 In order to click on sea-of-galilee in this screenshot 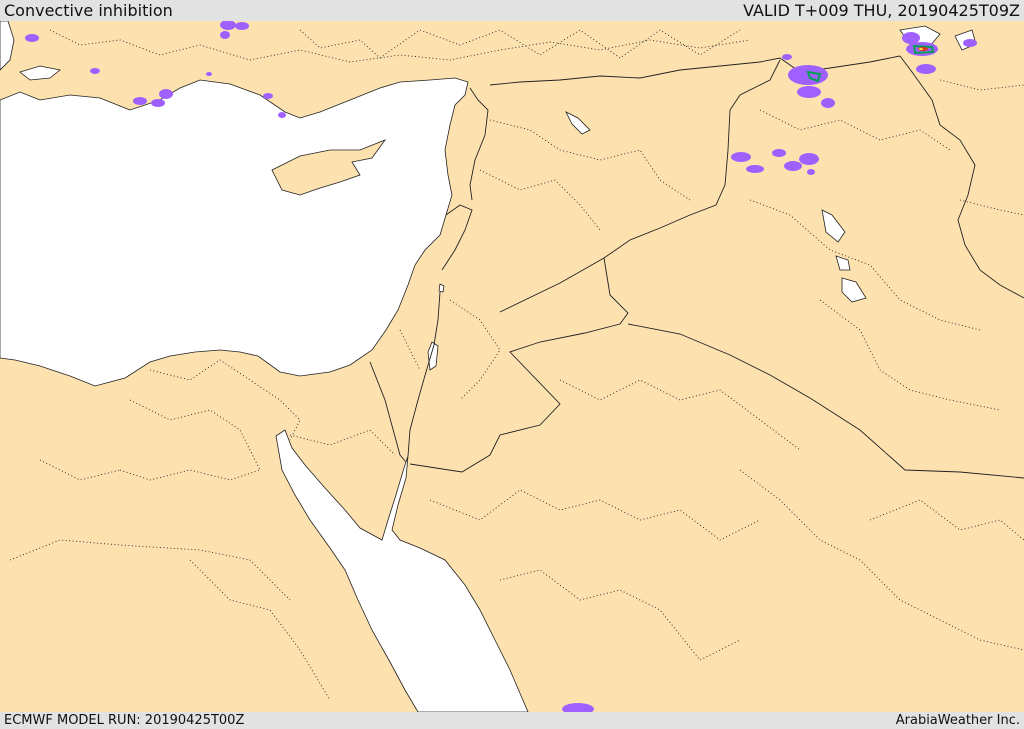, I will do `click(441, 288)`.